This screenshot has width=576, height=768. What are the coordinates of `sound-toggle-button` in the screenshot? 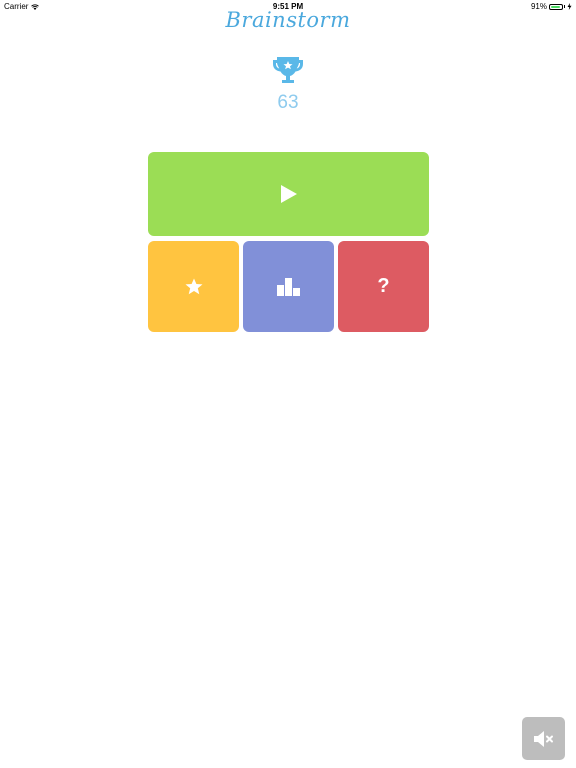 It's located at (543, 738).